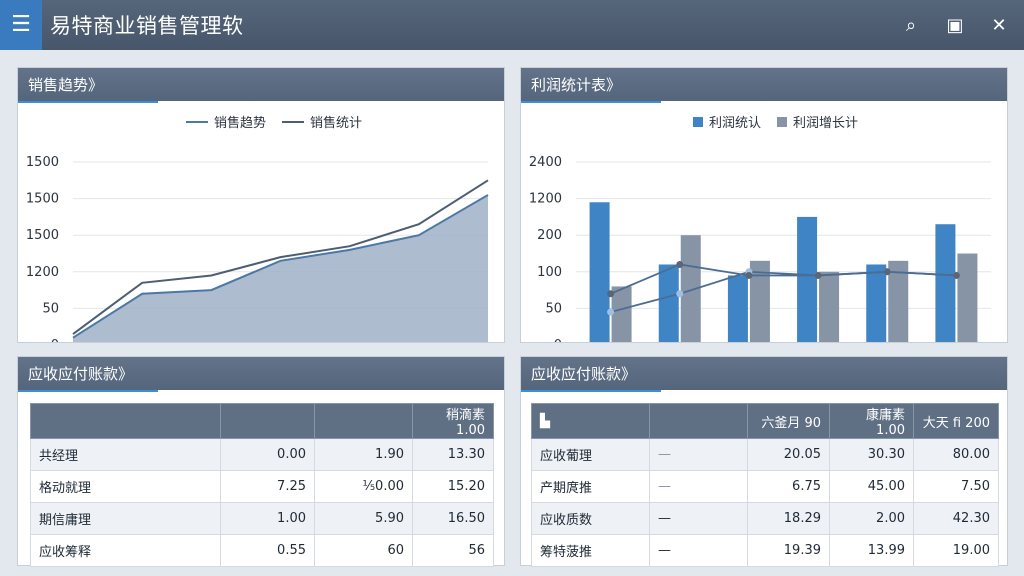 This screenshot has height=576, width=1024. What do you see at coordinates (788, 550) in the screenshot?
I see `cell-value: 19.39` at bounding box center [788, 550].